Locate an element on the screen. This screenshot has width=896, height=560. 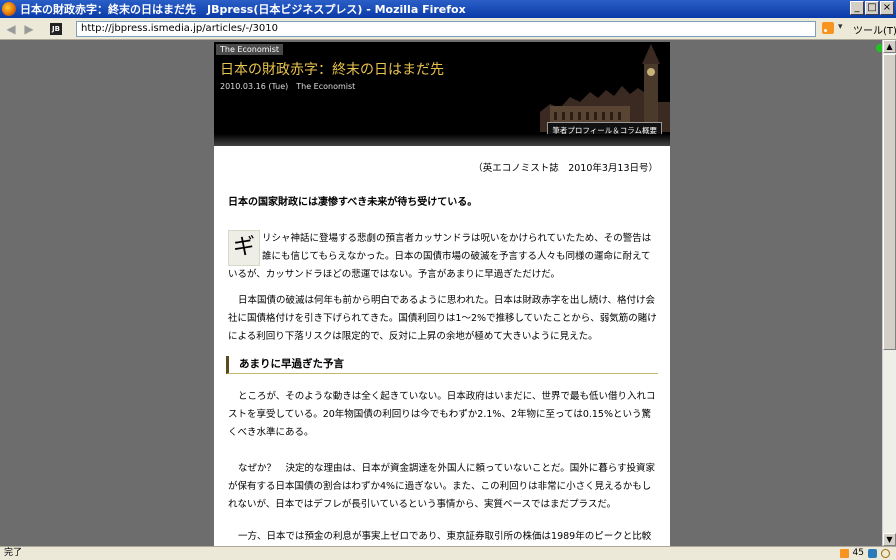
scroll-down-button: ▼ is located at coordinates (889, 539).